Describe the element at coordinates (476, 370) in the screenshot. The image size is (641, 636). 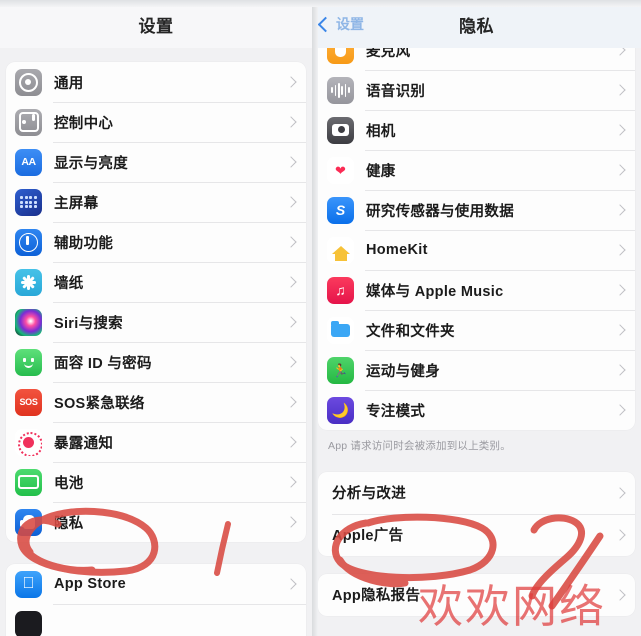
I see `privacy-item-motion-fitness: 🏃 运动与健身` at that location.